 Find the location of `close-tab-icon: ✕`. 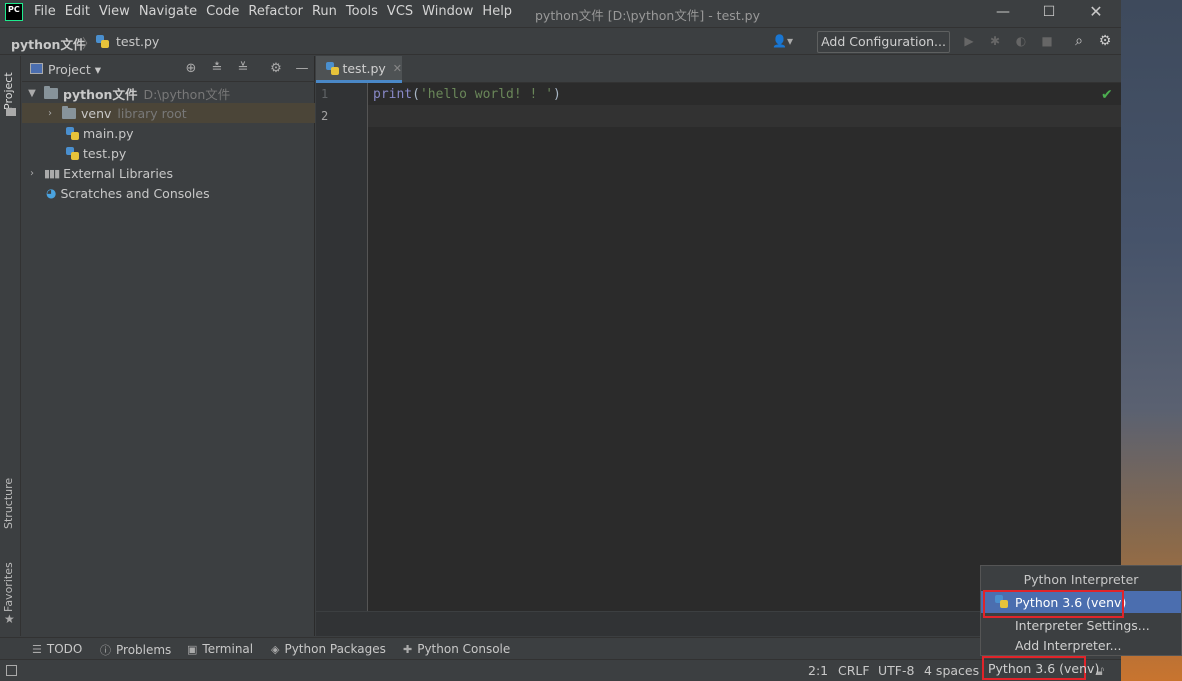

close-tab-icon: ✕ is located at coordinates (397, 68).